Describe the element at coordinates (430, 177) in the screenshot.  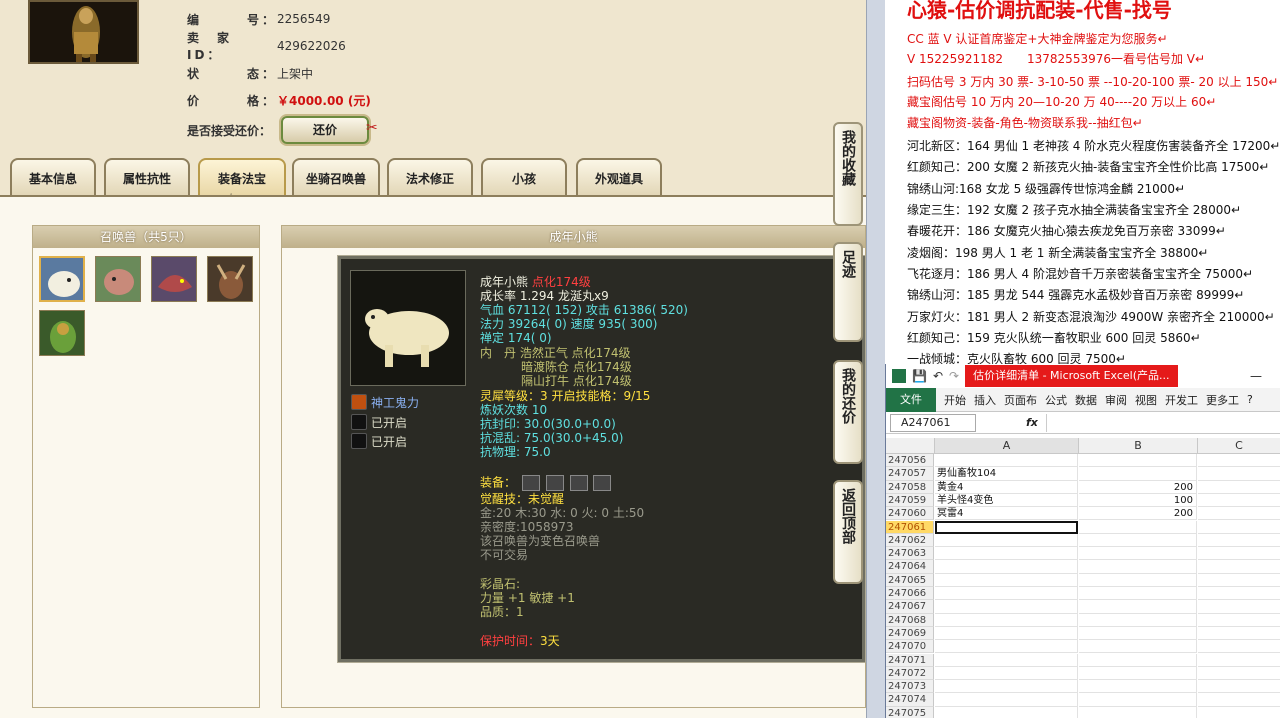
I see `tab-spell-correction: 法术修正` at that location.